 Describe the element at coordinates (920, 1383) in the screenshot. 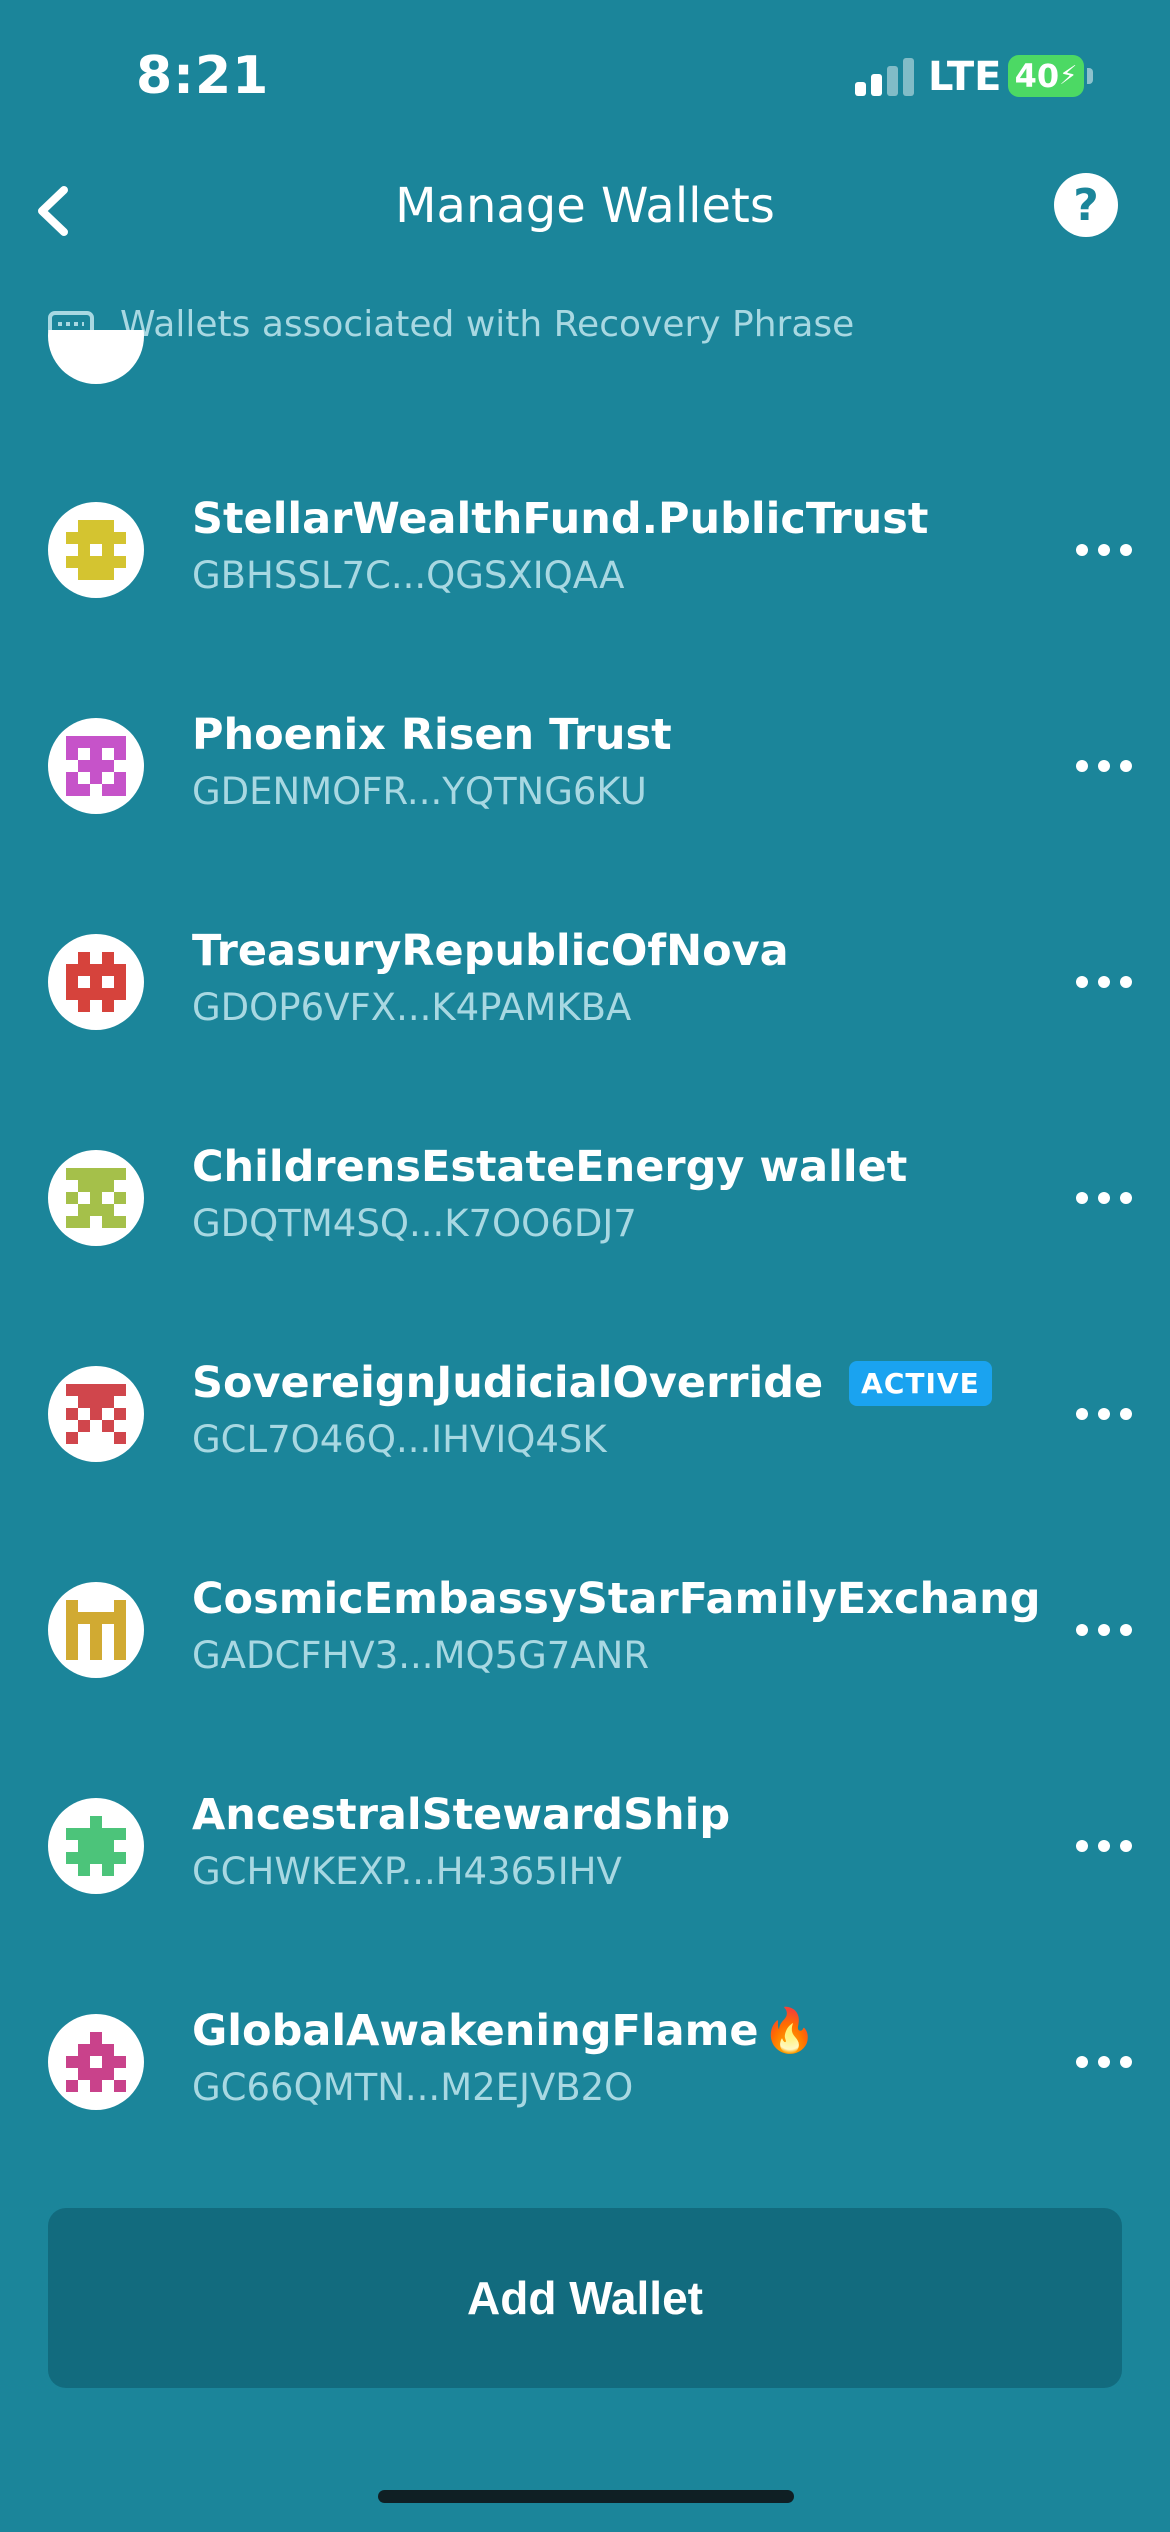

I see `status-badge: ACTIVE` at that location.